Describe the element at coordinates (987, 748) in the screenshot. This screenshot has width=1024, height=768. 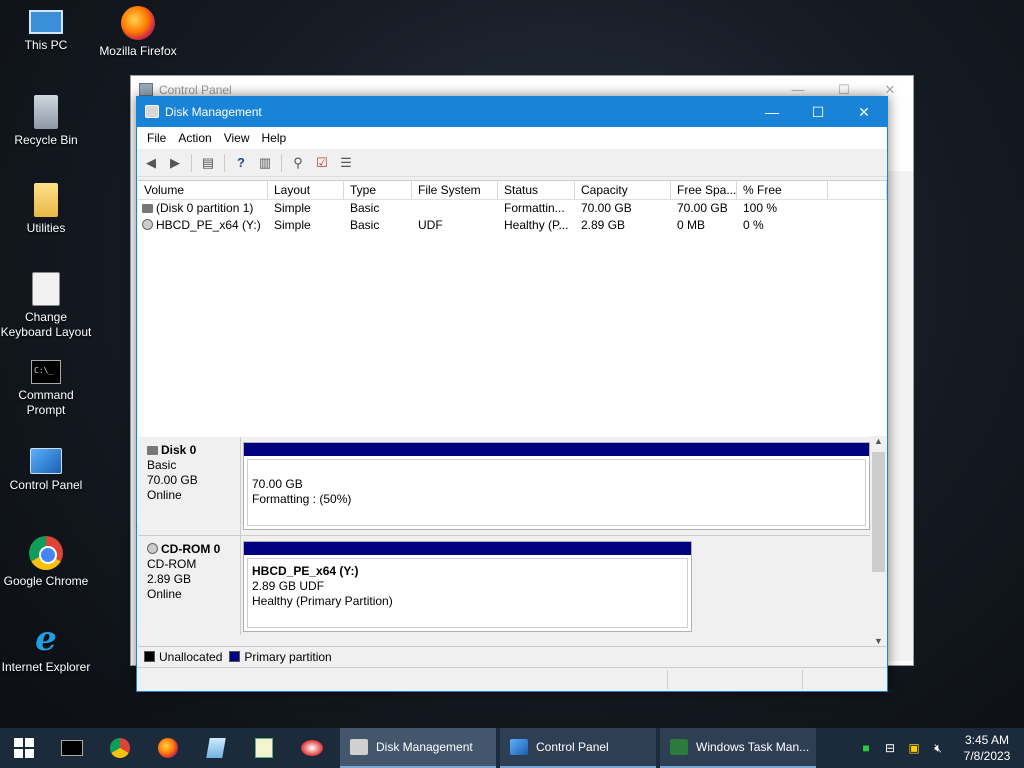
I see `clock: 3:45 AM 7/8/2023` at that location.